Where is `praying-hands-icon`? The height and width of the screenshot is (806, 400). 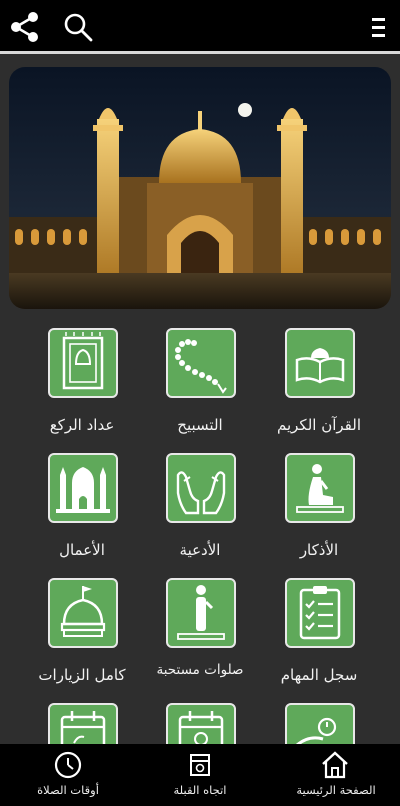 praying-hands-icon is located at coordinates (201, 488).